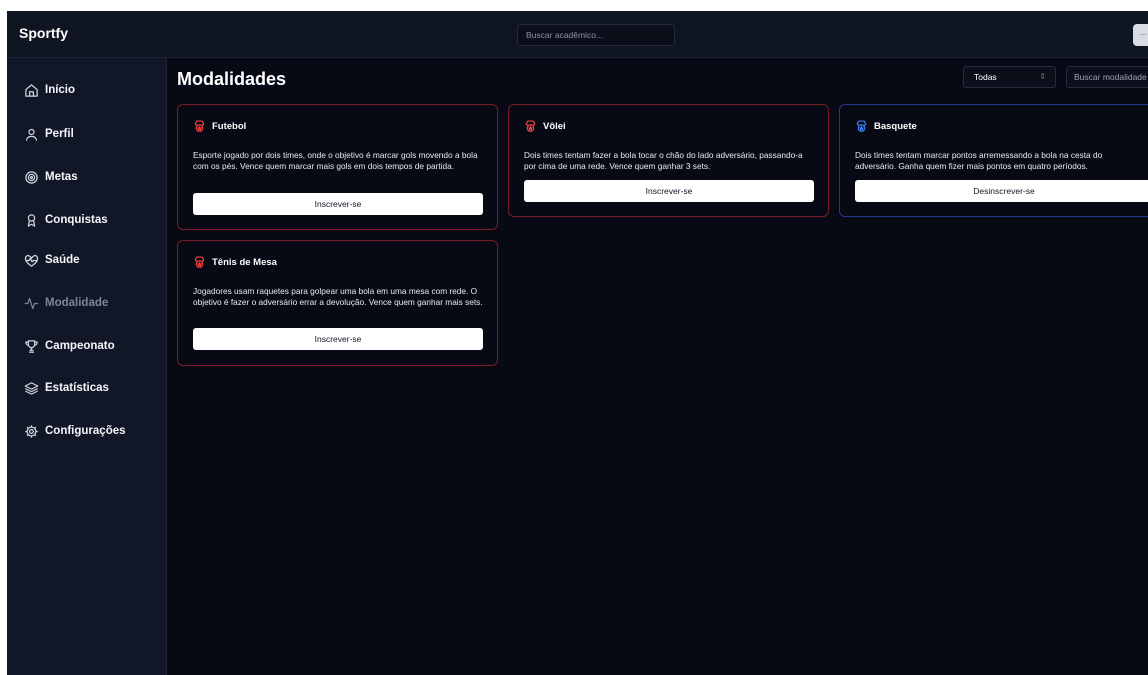 This screenshot has width=1148, height=675. What do you see at coordinates (43, 33) in the screenshot?
I see `brand-logo: Sportfy` at bounding box center [43, 33].